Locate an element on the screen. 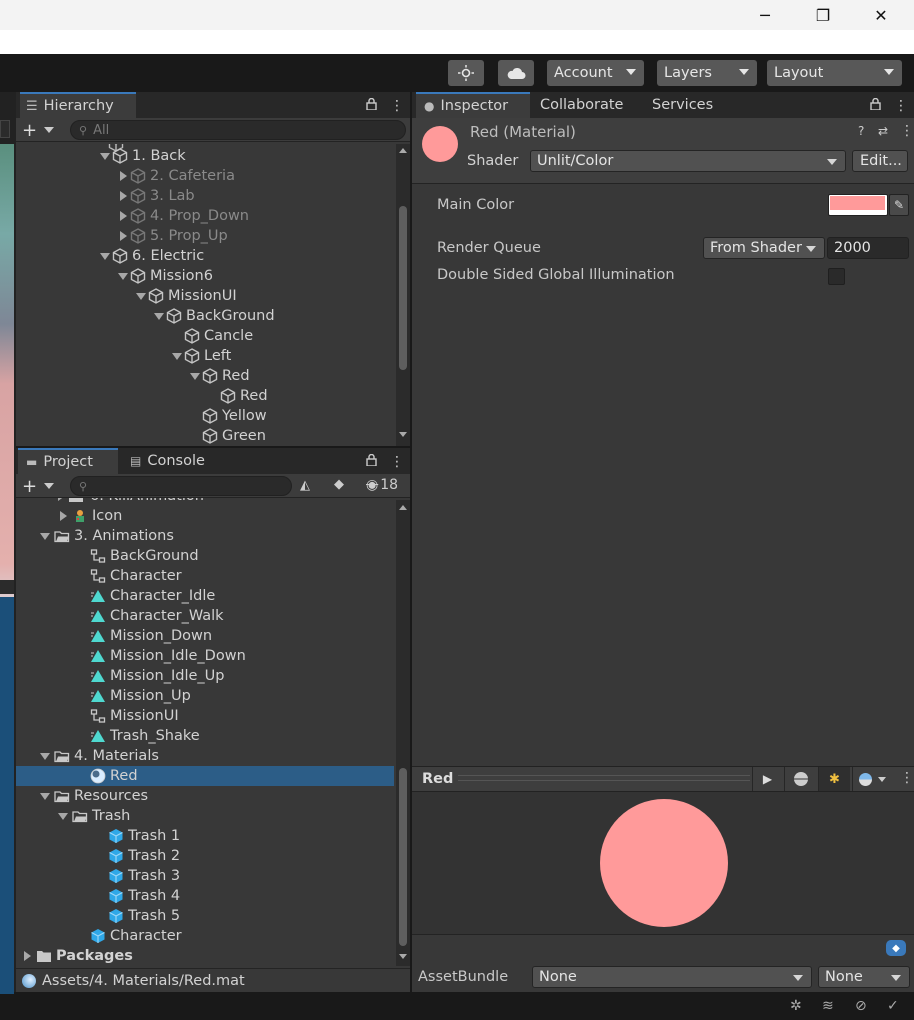 This screenshot has height=1020, width=914. project-search-input: ⚲ is located at coordinates (181, 486).